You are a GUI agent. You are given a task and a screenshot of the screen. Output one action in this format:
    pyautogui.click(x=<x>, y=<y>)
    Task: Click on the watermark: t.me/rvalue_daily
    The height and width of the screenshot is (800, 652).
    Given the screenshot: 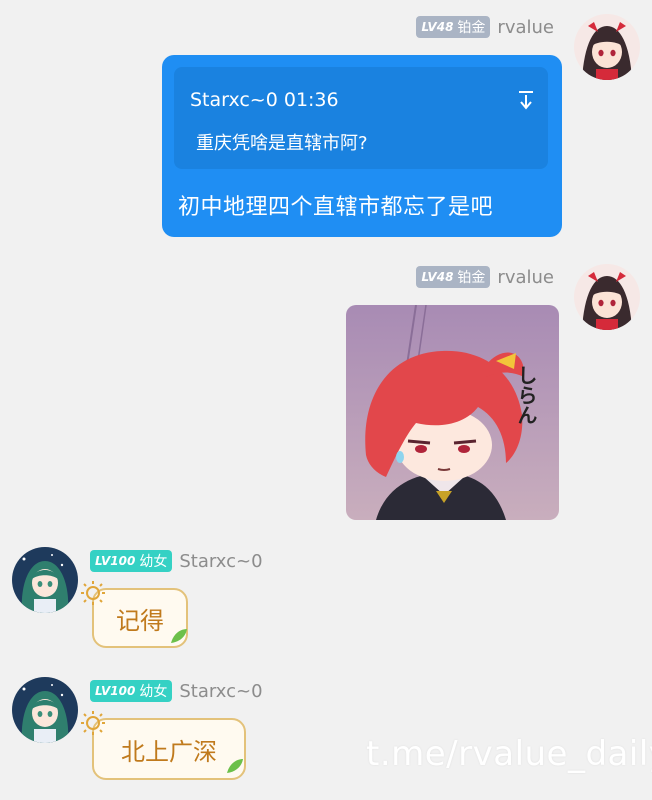 What is the action you would take?
    pyautogui.click(x=509, y=754)
    